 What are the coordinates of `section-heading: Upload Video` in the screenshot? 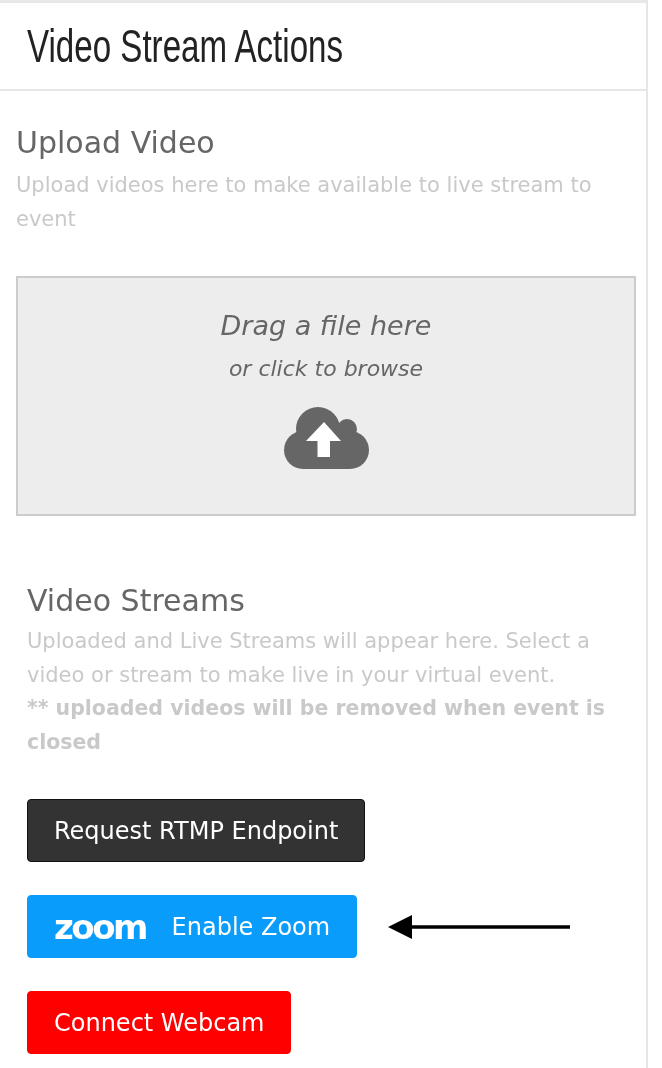 It's located at (116, 143).